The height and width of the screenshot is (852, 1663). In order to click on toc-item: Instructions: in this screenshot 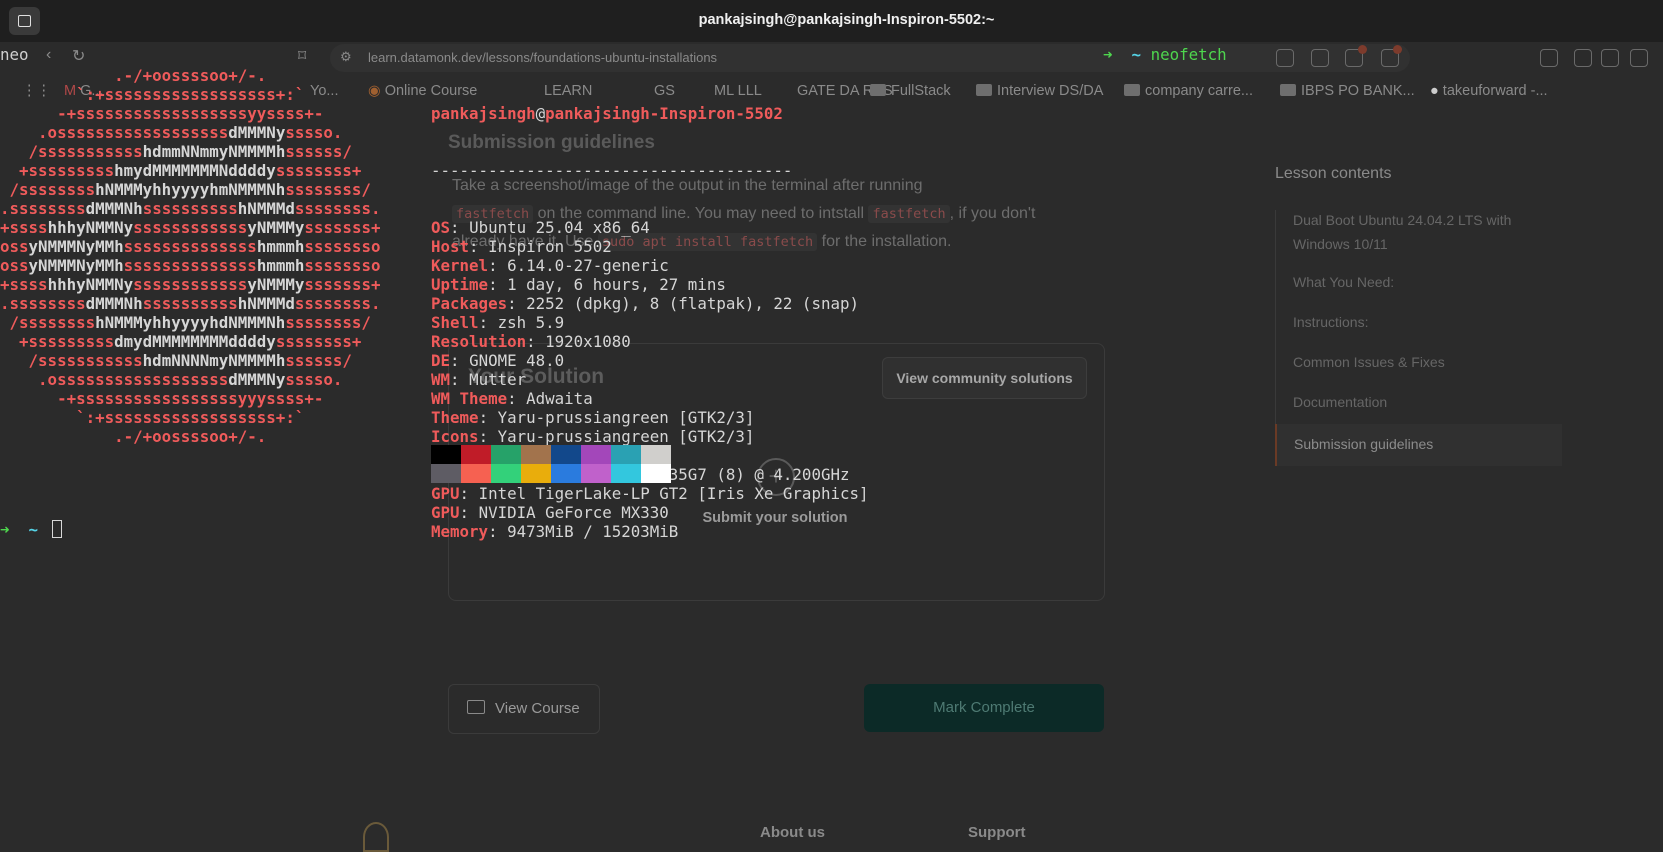, I will do `click(1418, 322)`.